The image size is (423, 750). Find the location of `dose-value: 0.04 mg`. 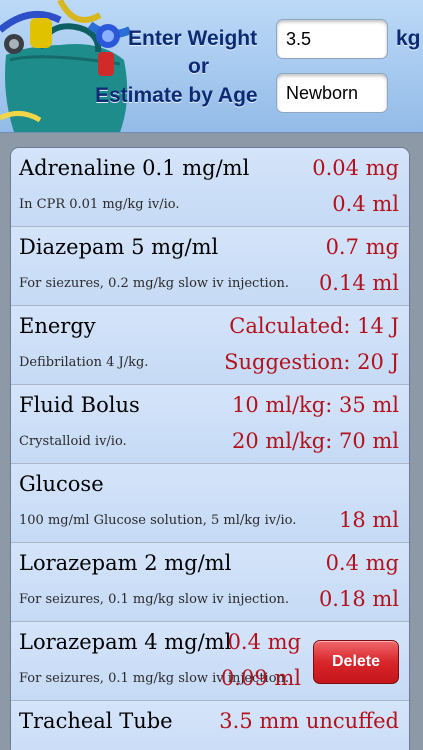

dose-value: 0.04 mg is located at coordinates (355, 168).